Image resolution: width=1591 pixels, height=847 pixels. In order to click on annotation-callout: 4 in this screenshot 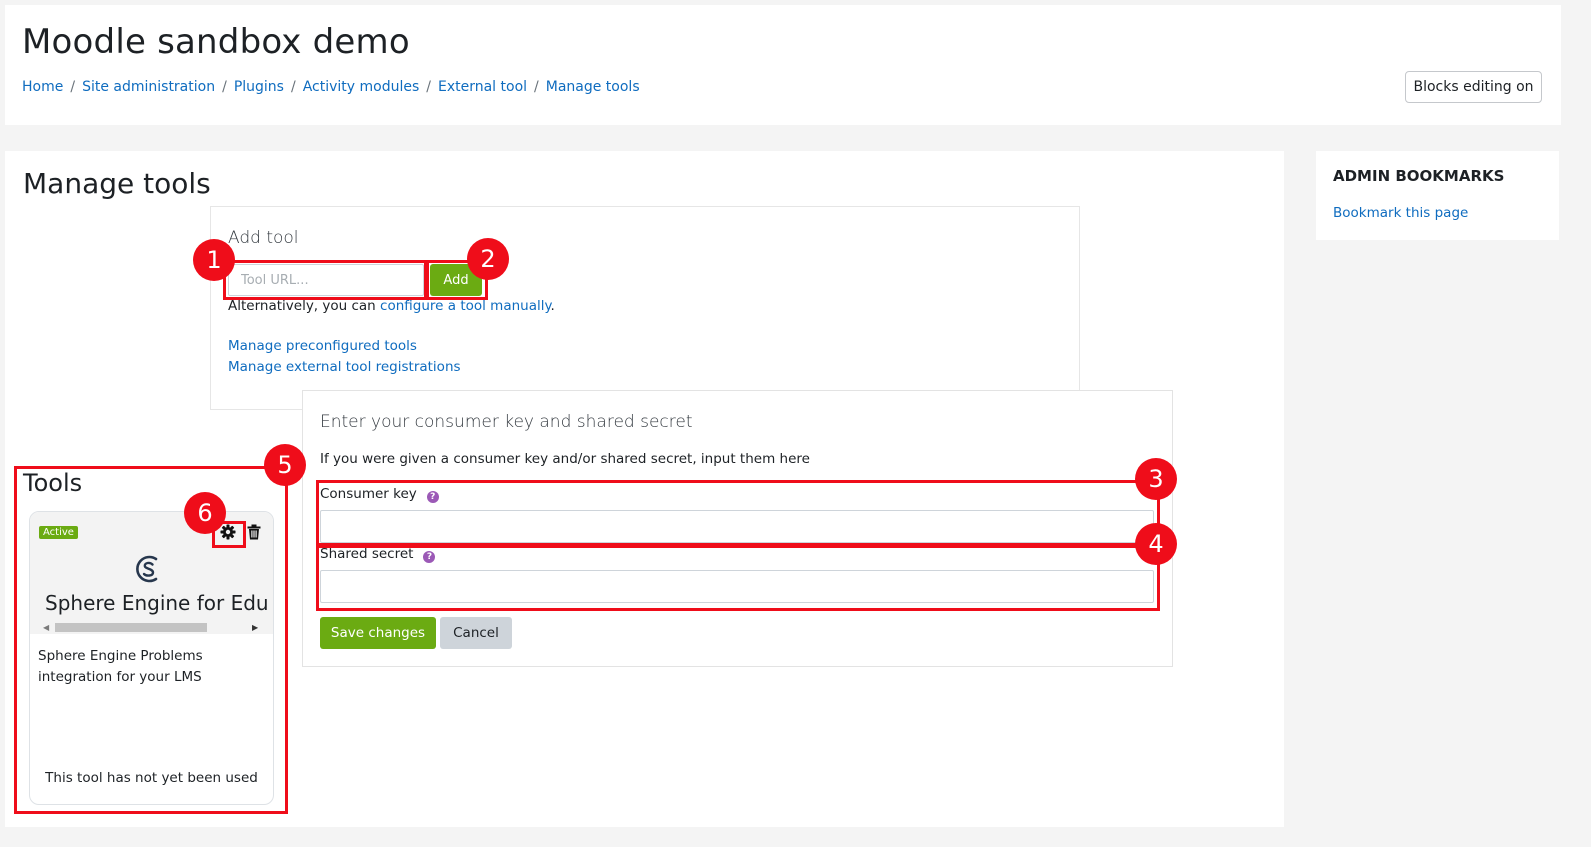, I will do `click(1156, 544)`.